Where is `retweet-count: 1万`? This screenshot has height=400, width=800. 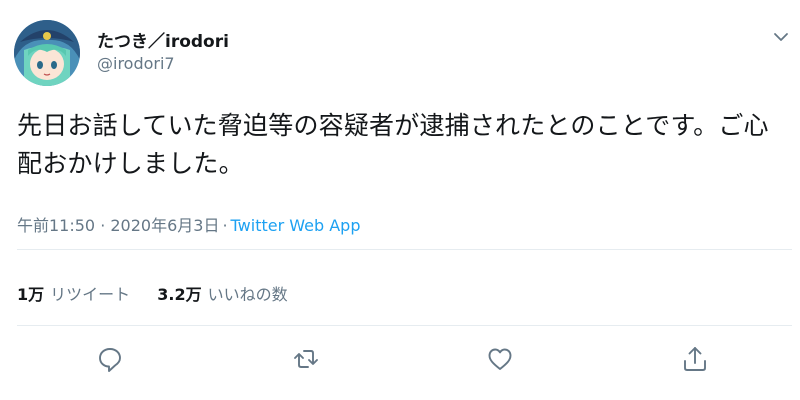
retweet-count: 1万 is located at coordinates (31, 294).